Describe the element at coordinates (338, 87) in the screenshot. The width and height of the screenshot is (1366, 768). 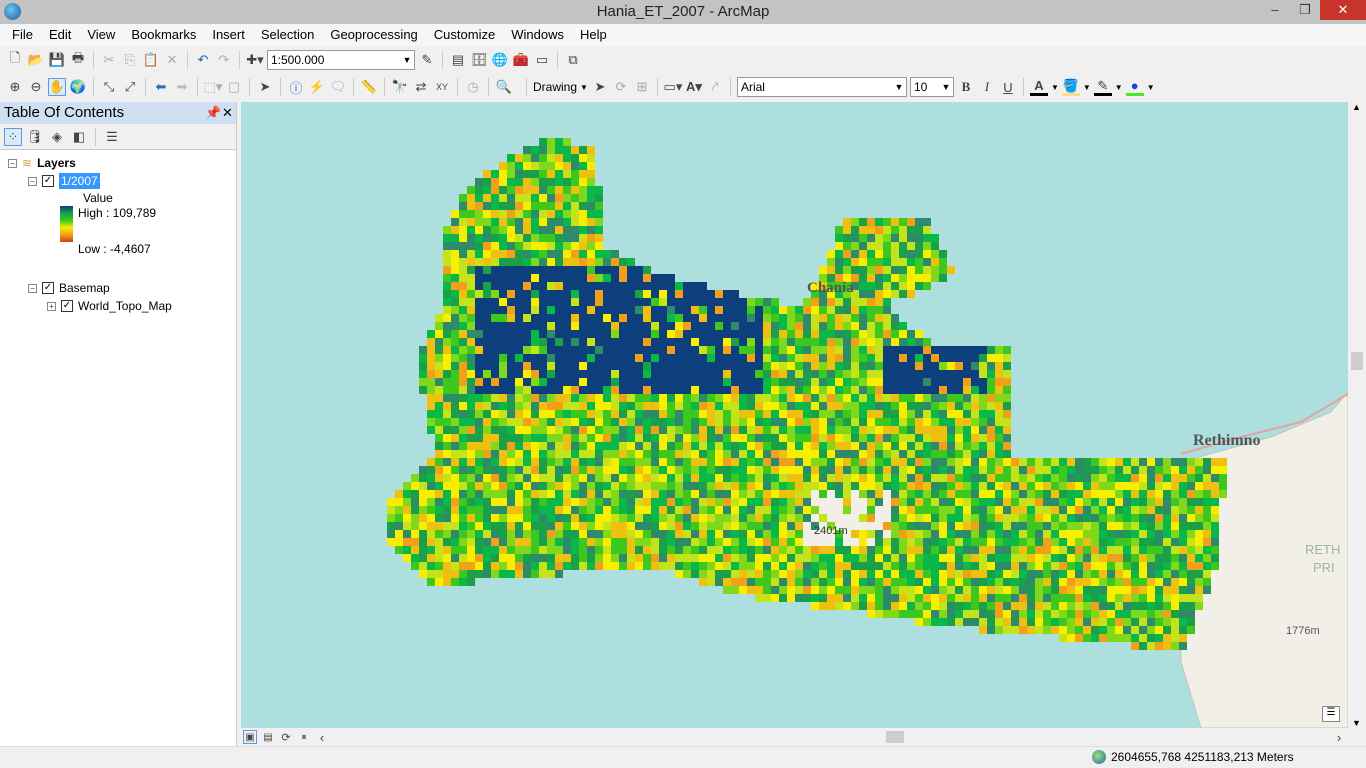
I see `html-popup-icon: 🗨` at that location.